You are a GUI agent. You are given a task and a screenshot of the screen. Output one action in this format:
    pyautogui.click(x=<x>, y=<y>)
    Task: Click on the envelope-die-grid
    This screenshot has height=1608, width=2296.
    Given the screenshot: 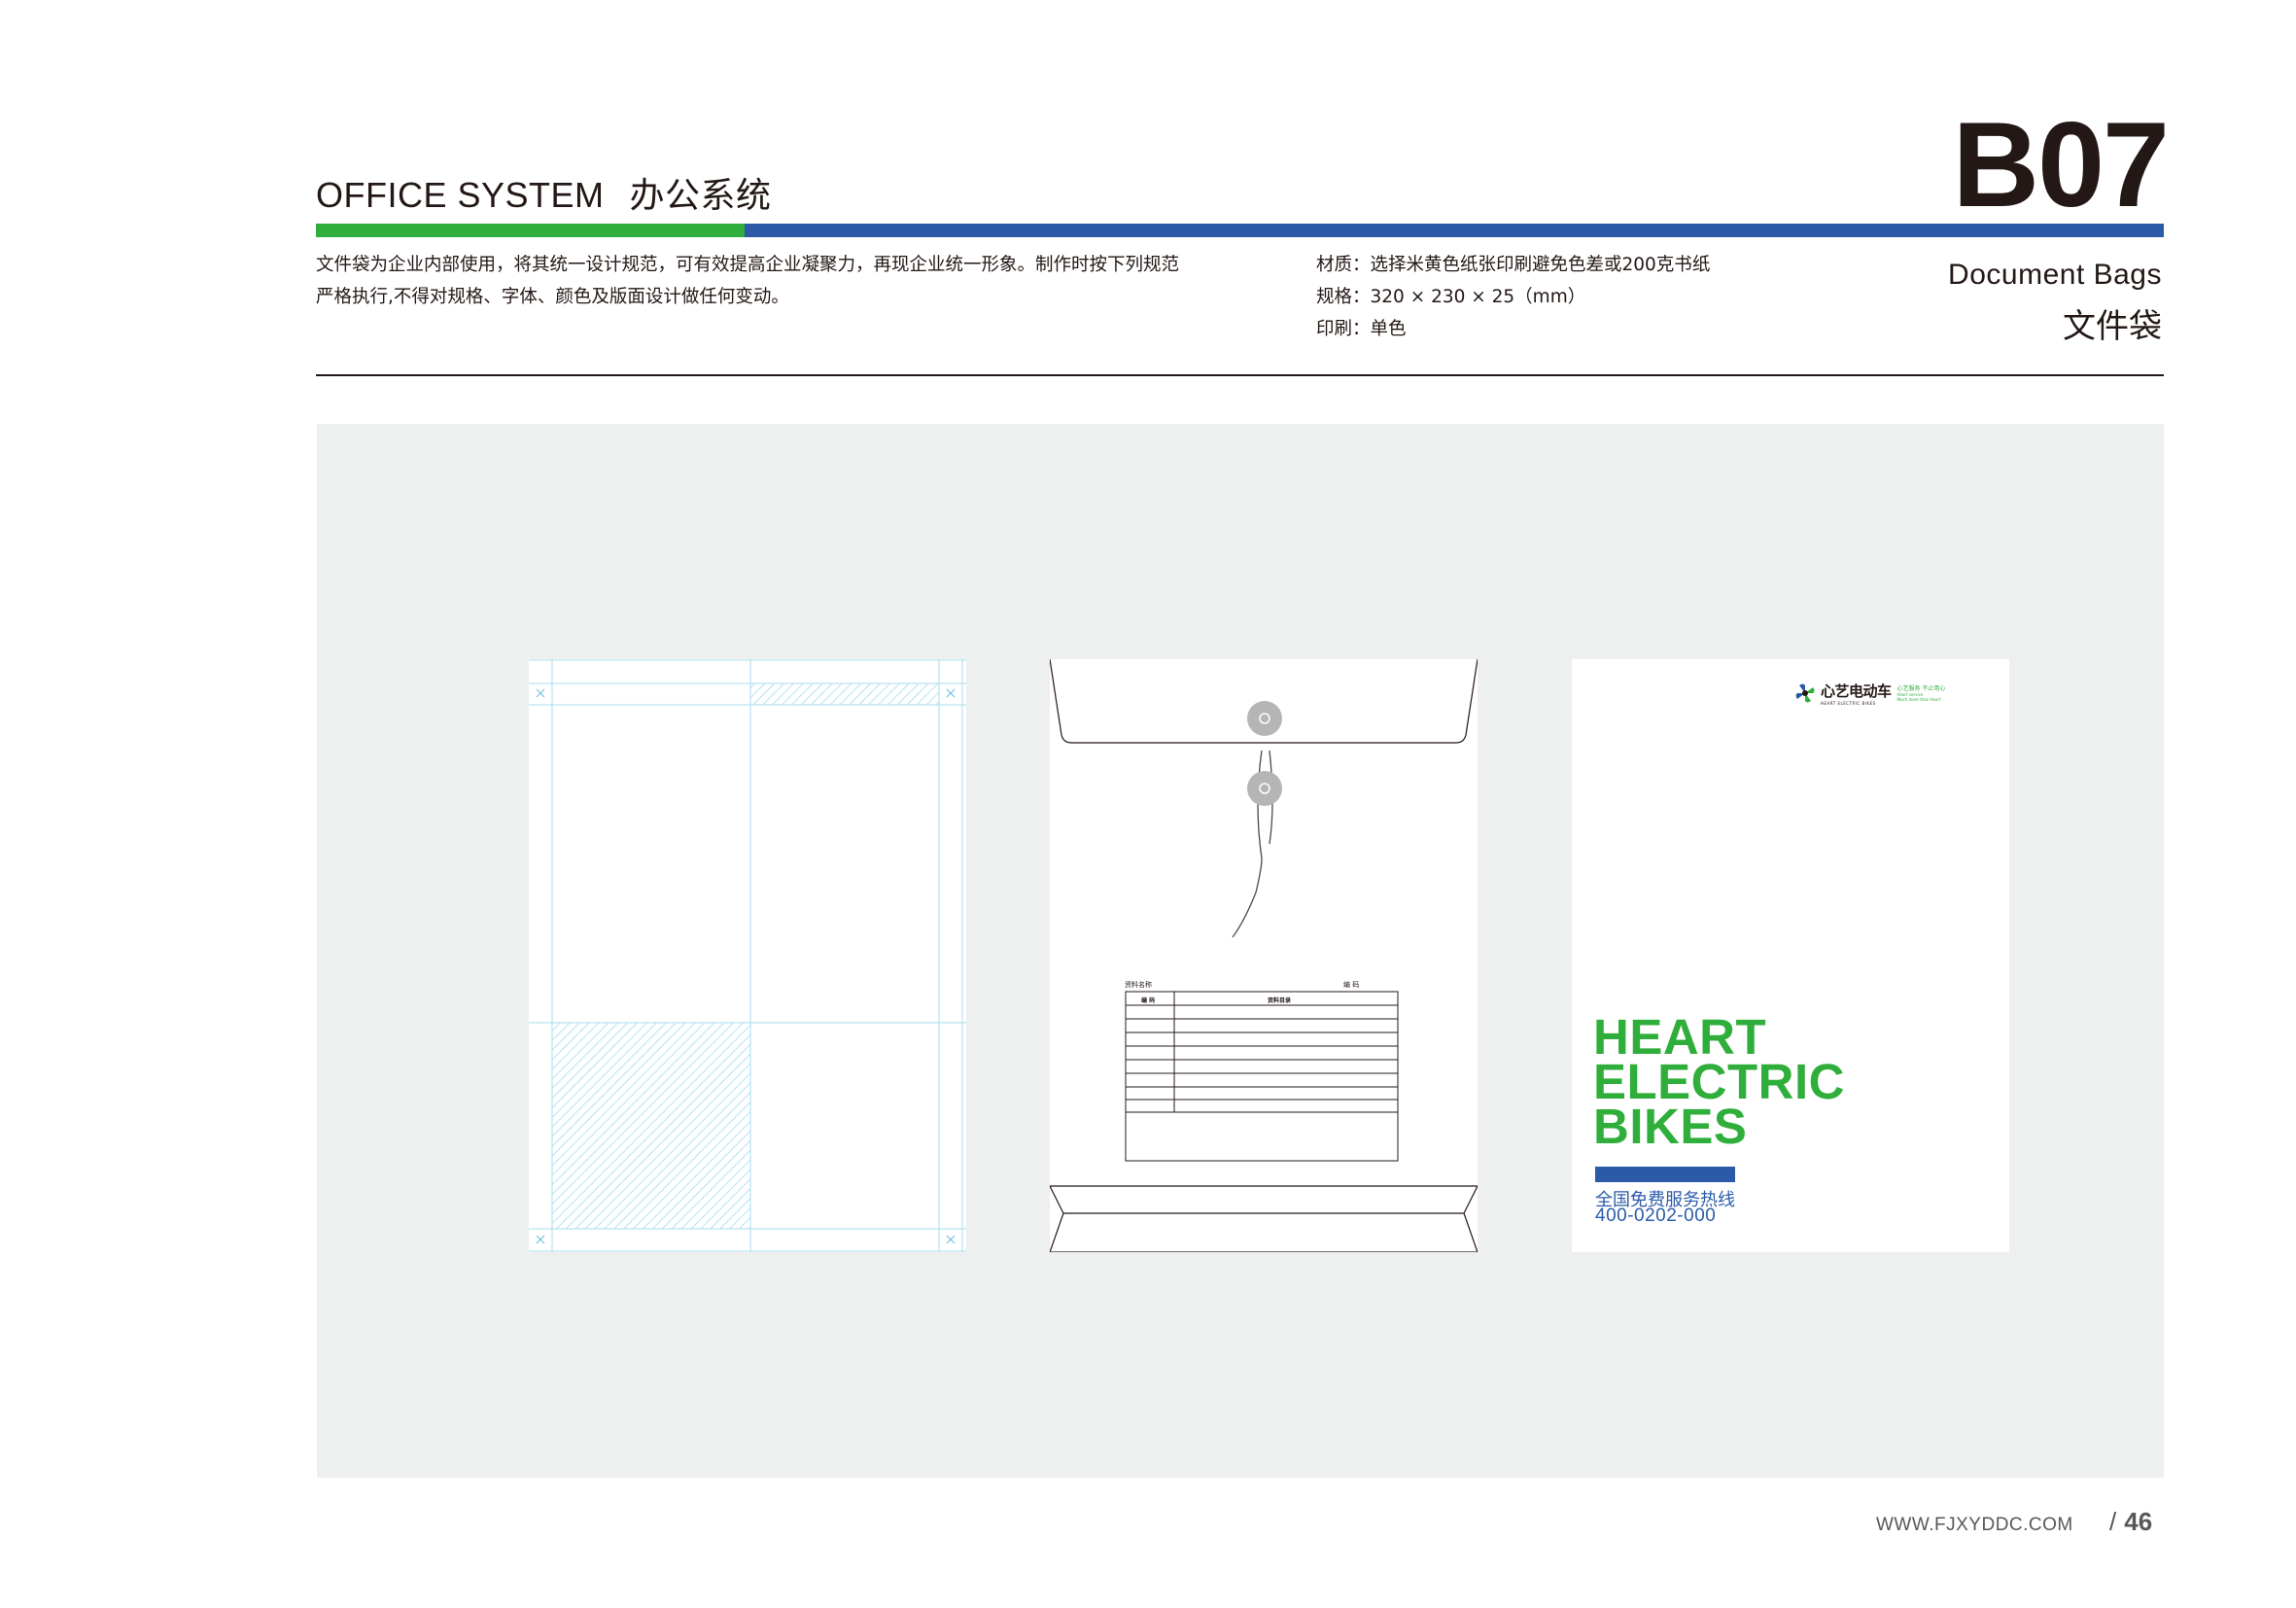 What is the action you would take?
    pyautogui.click(x=747, y=956)
    